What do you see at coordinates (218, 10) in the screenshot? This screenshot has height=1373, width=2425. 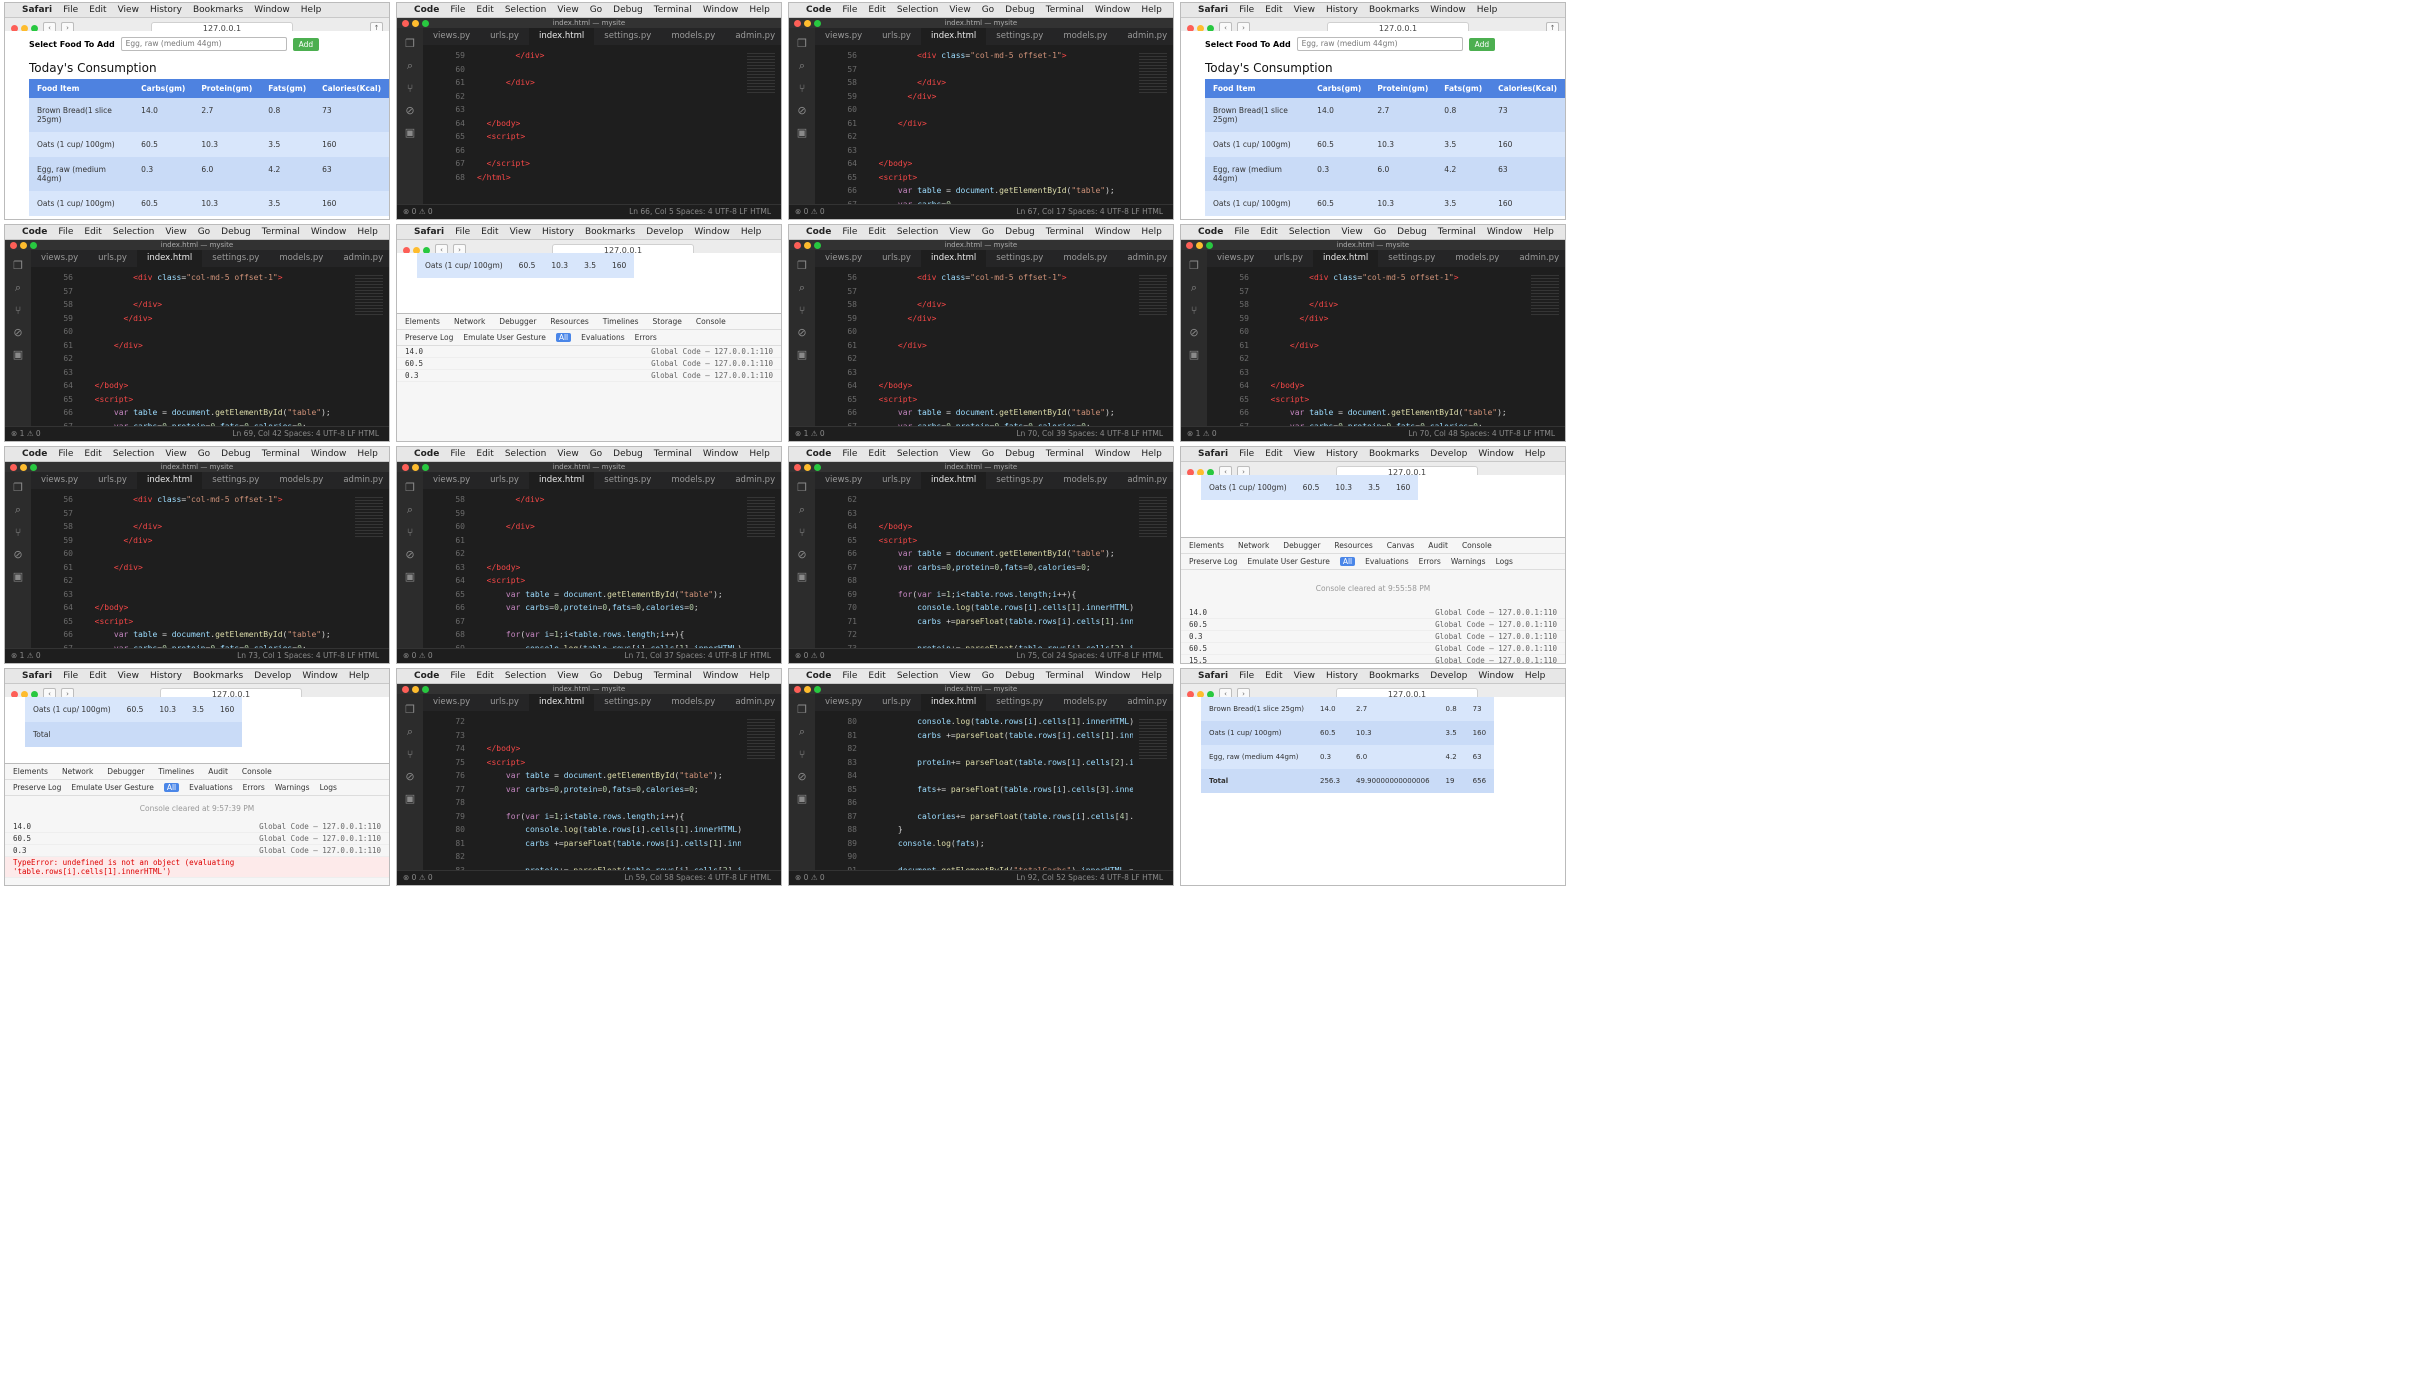 I see `menu-bookmarks: Bookmarks` at bounding box center [218, 10].